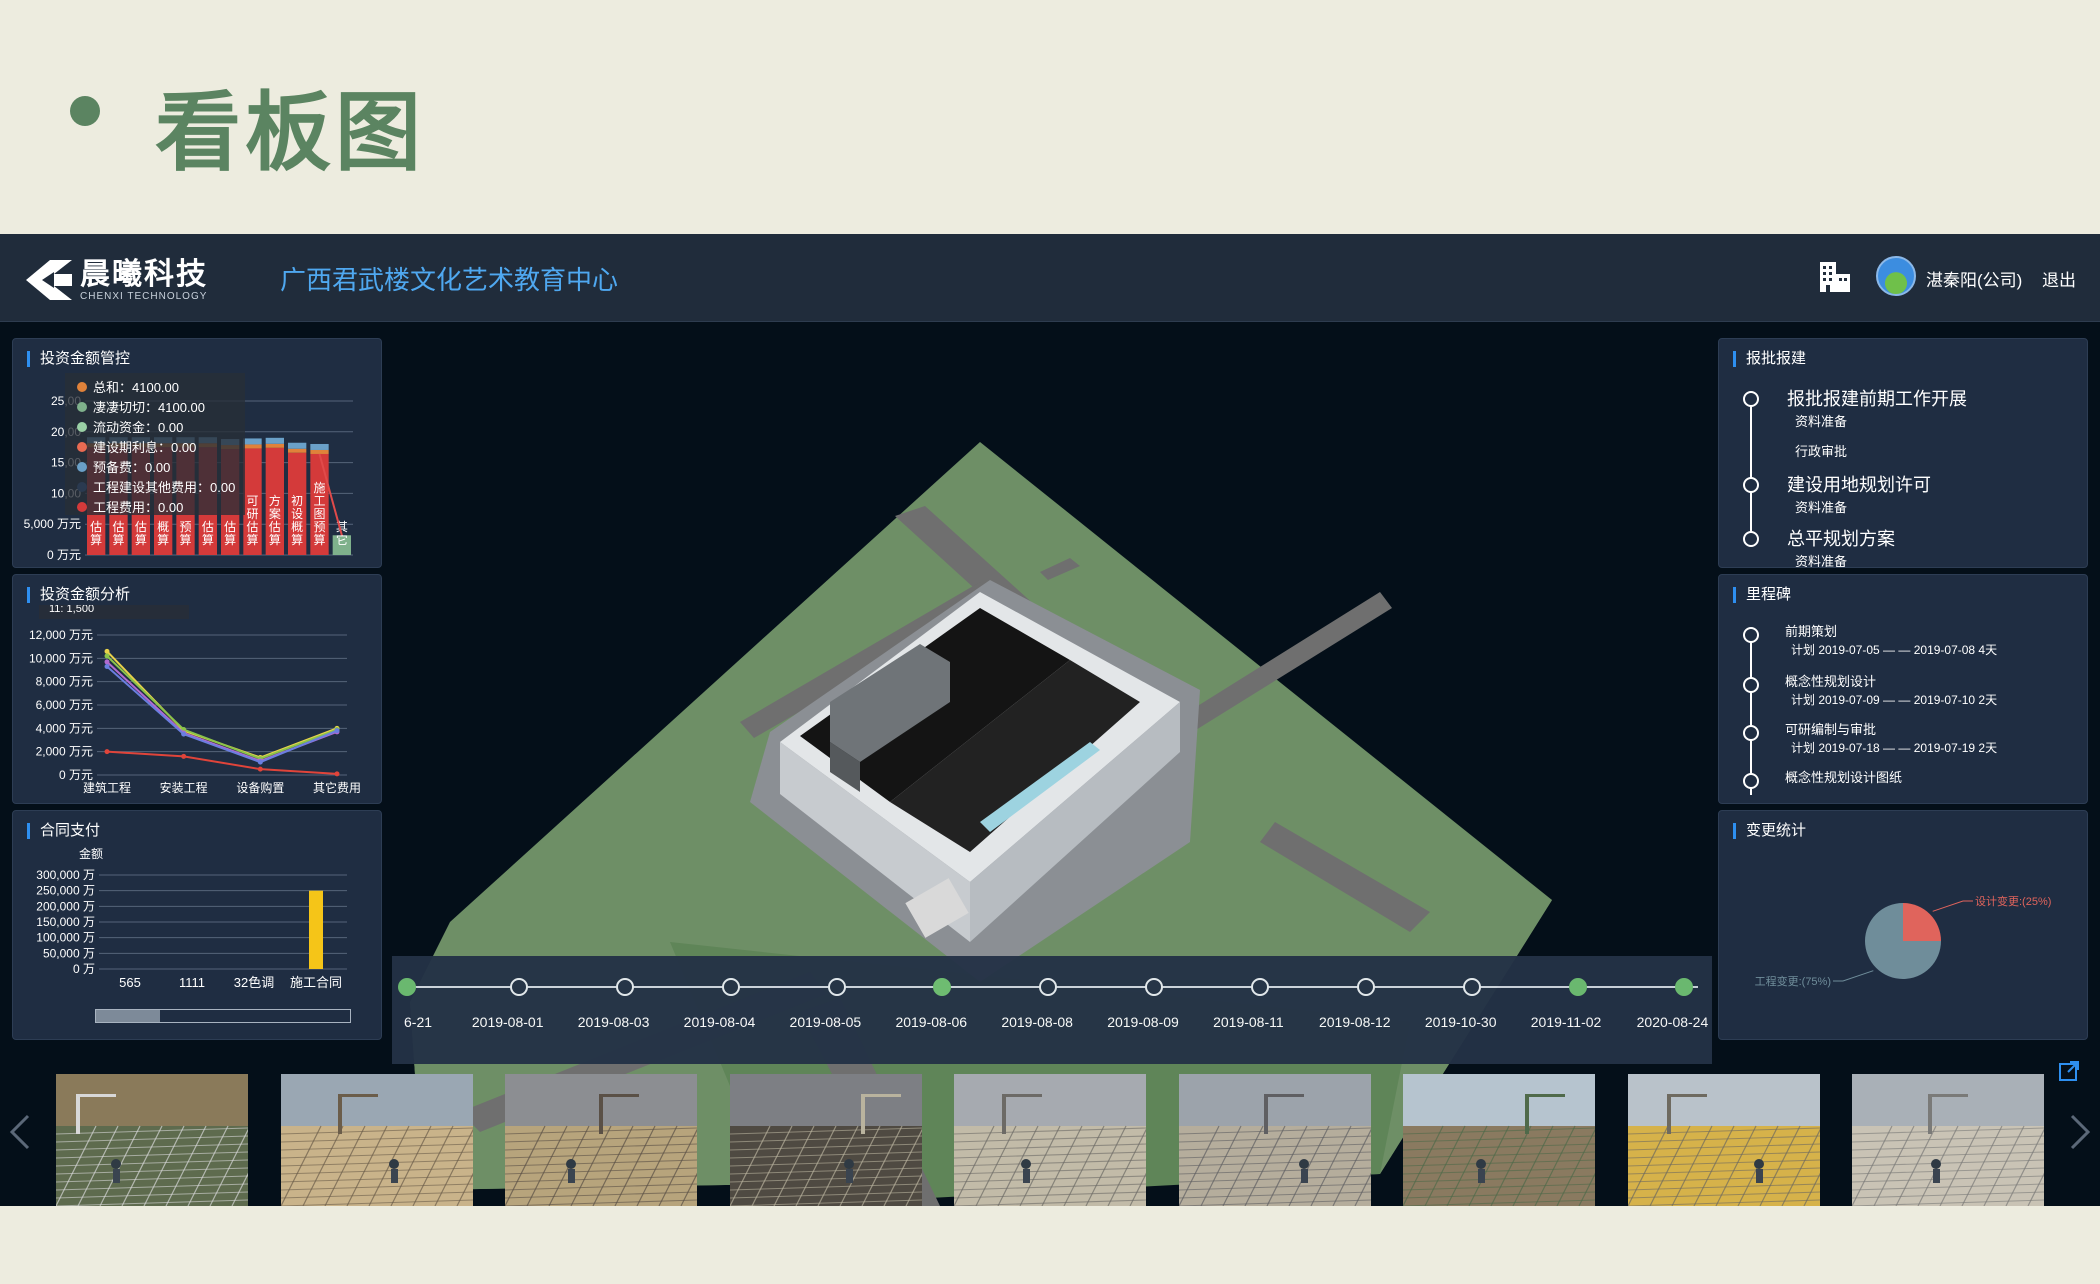 This screenshot has height=1284, width=2100. Describe the element at coordinates (297, 501) in the screenshot. I see `category-label: 初` at that location.